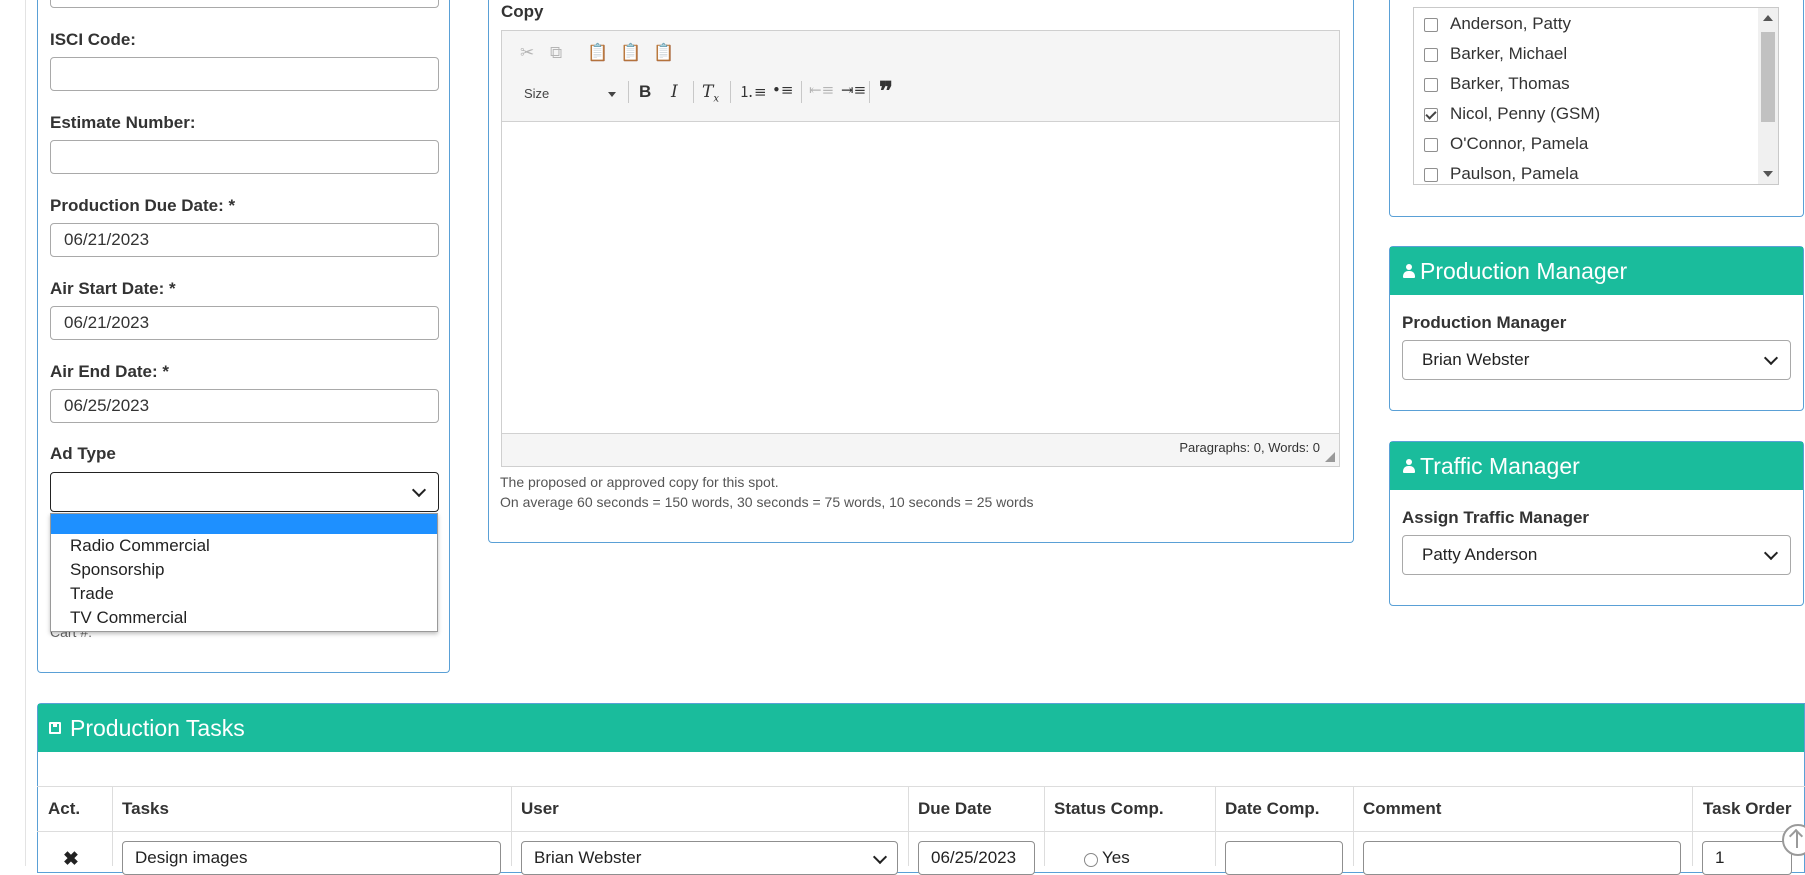  What do you see at coordinates (853, 90) in the screenshot?
I see `indent-icon: ⇥≡` at bounding box center [853, 90].